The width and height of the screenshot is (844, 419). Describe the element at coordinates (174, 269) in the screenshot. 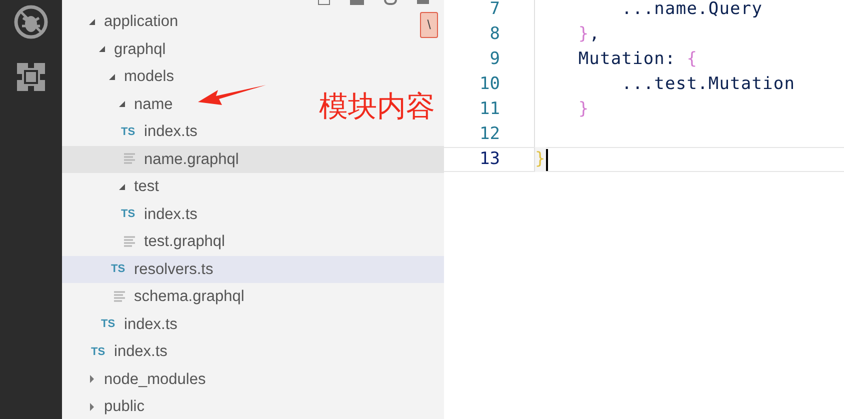

I see `tree-item: resolvers.ts` at that location.